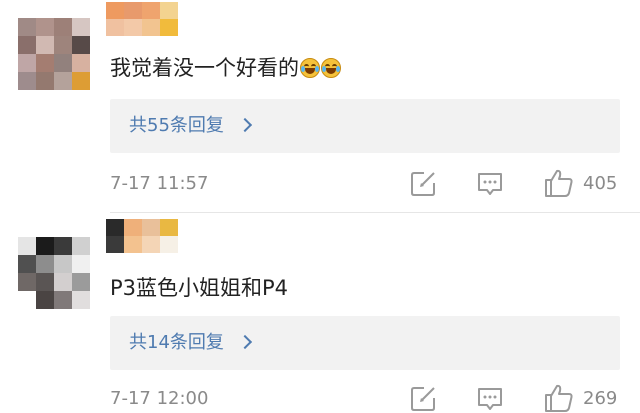 The width and height of the screenshot is (640, 413). I want to click on comment-body: 我觉着没一个好看的, so click(204, 68).